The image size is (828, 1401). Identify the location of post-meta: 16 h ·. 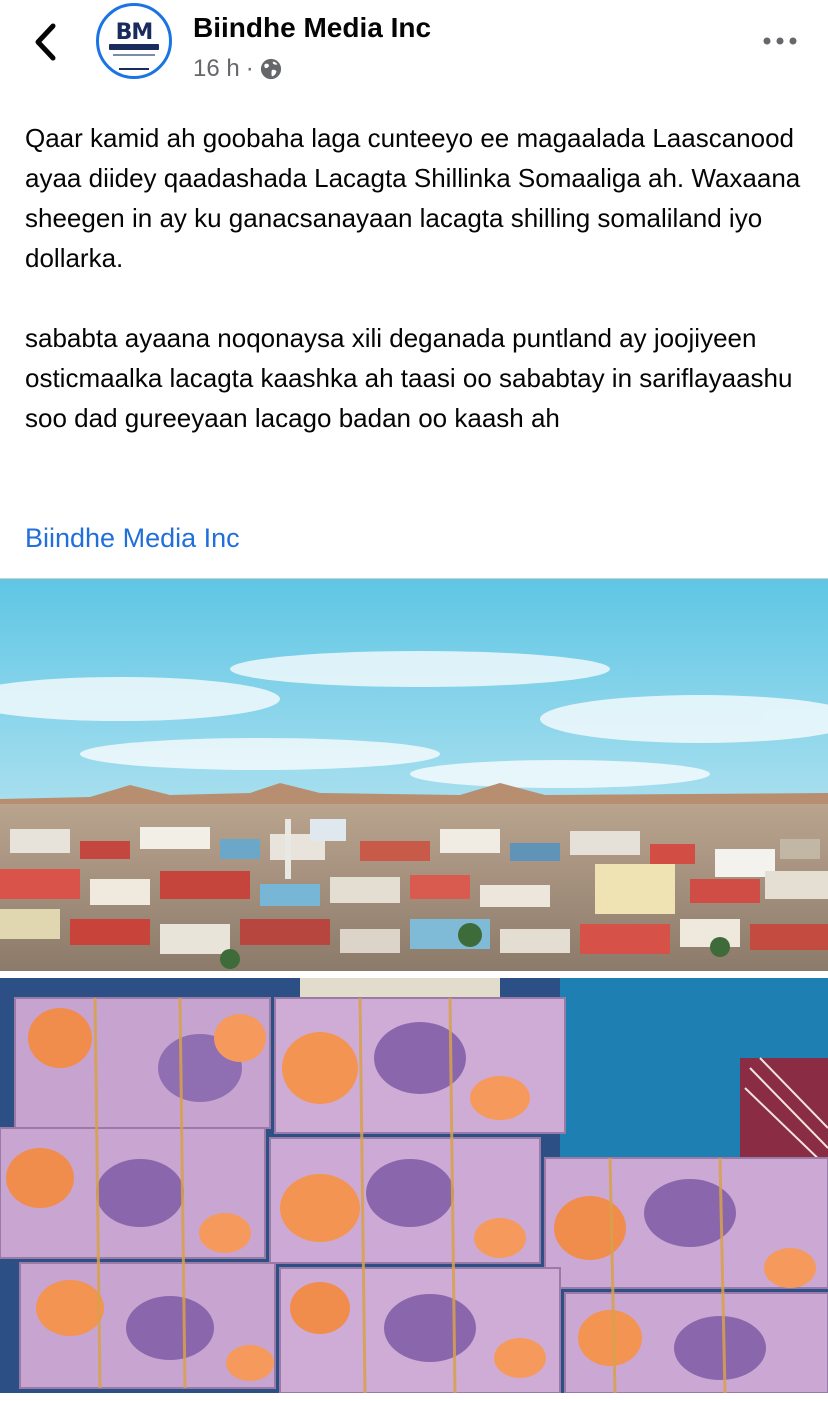
(237, 69).